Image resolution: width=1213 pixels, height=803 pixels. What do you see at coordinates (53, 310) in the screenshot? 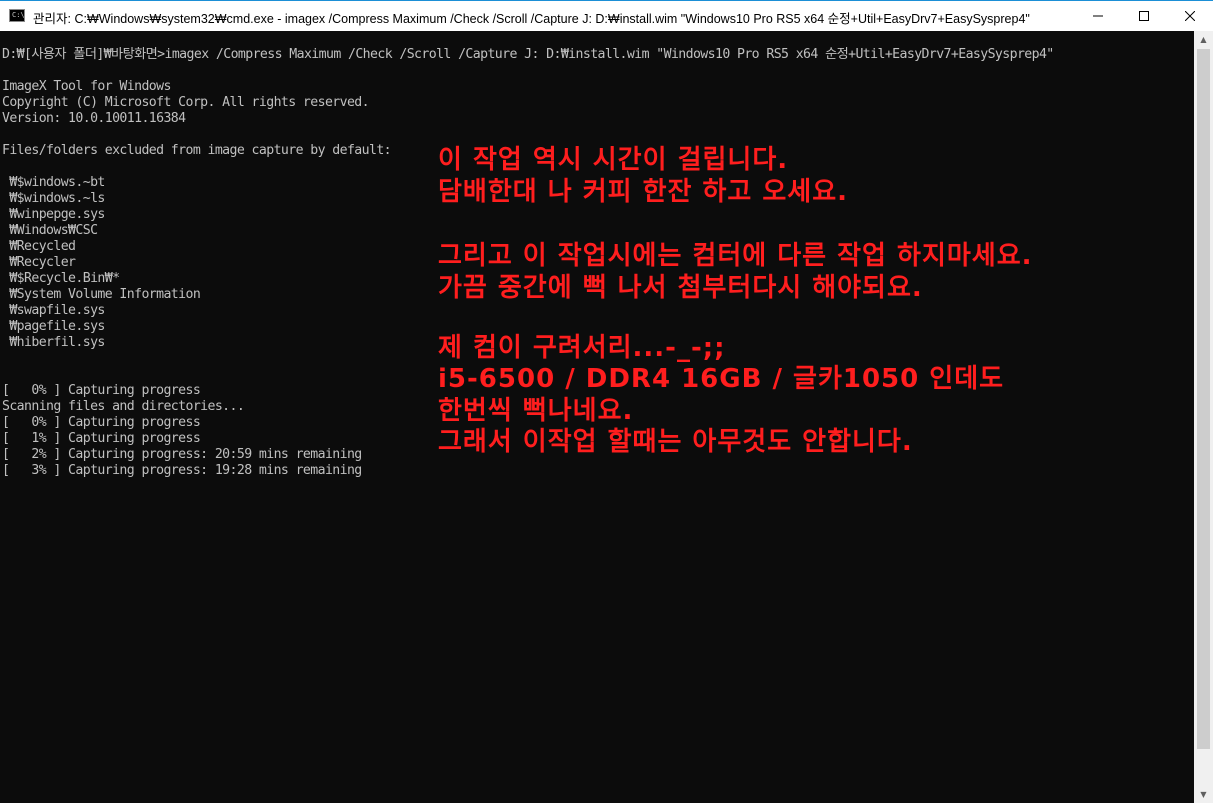
I see `excluded-item: ₩swapfile.sys` at bounding box center [53, 310].